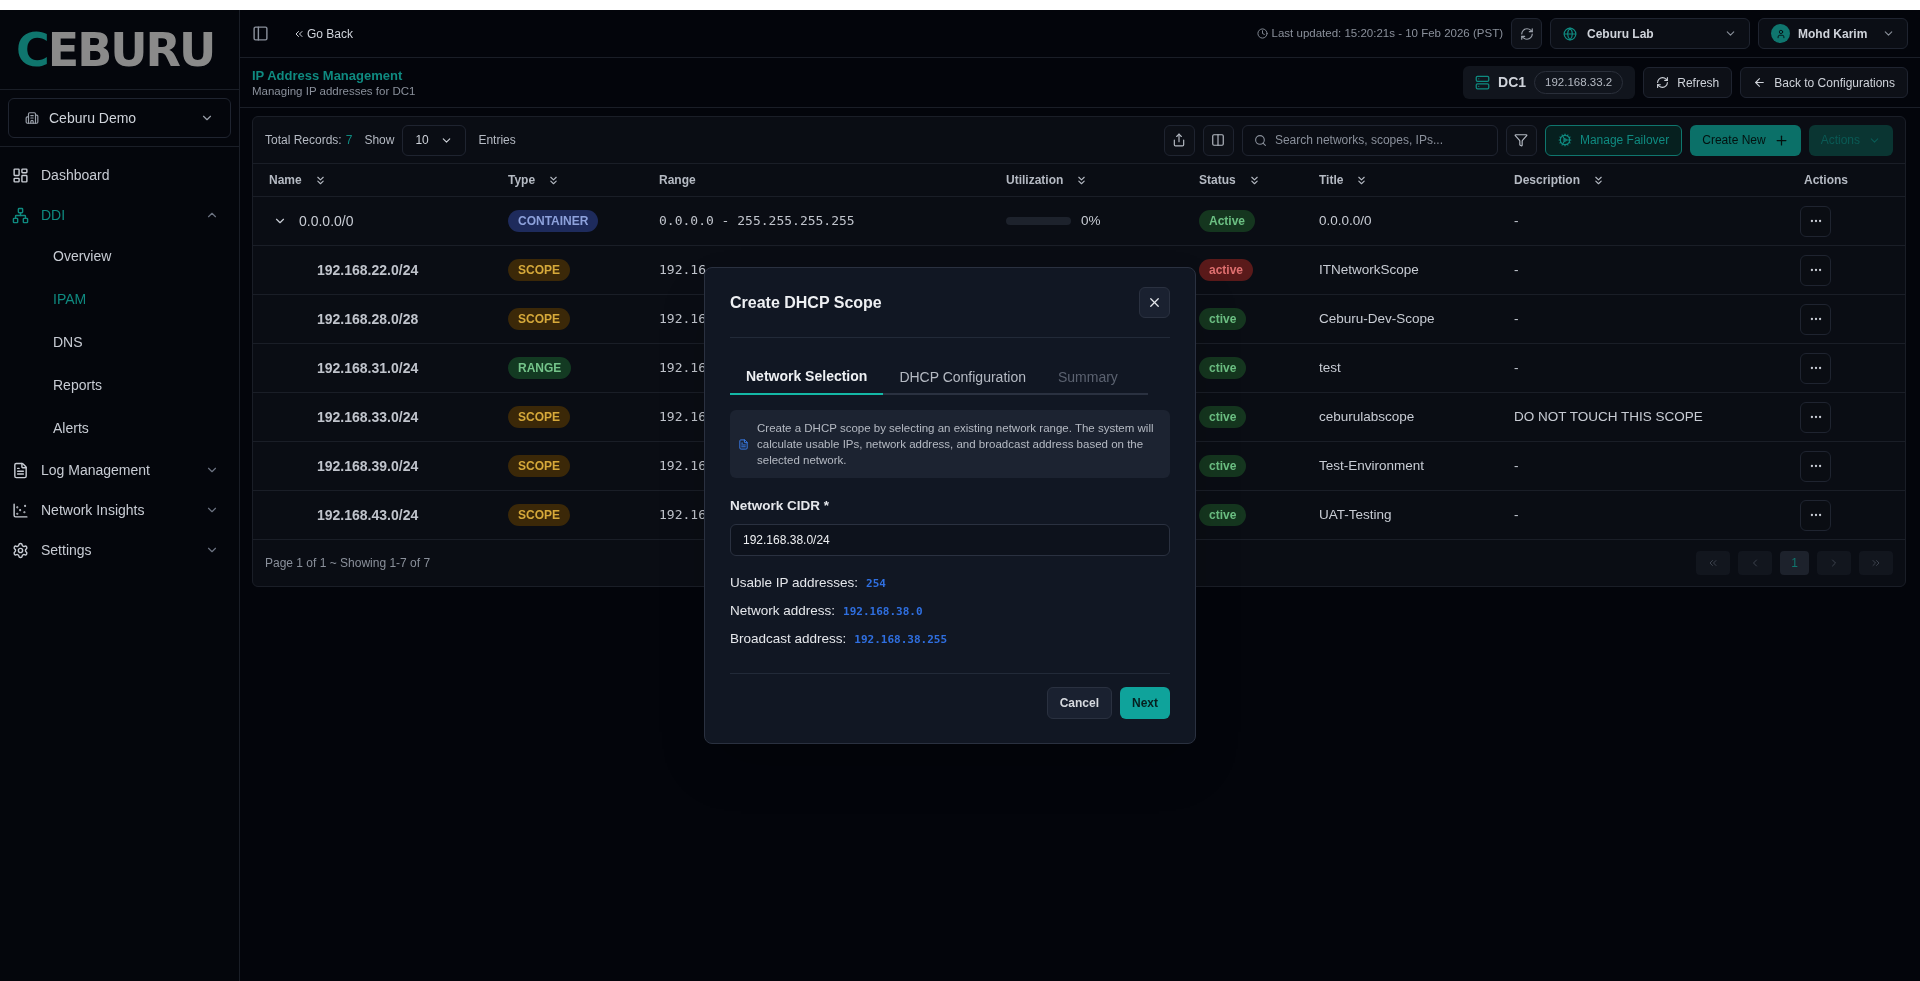  Describe the element at coordinates (1262, 33) in the screenshot. I see `clock-icon` at that location.